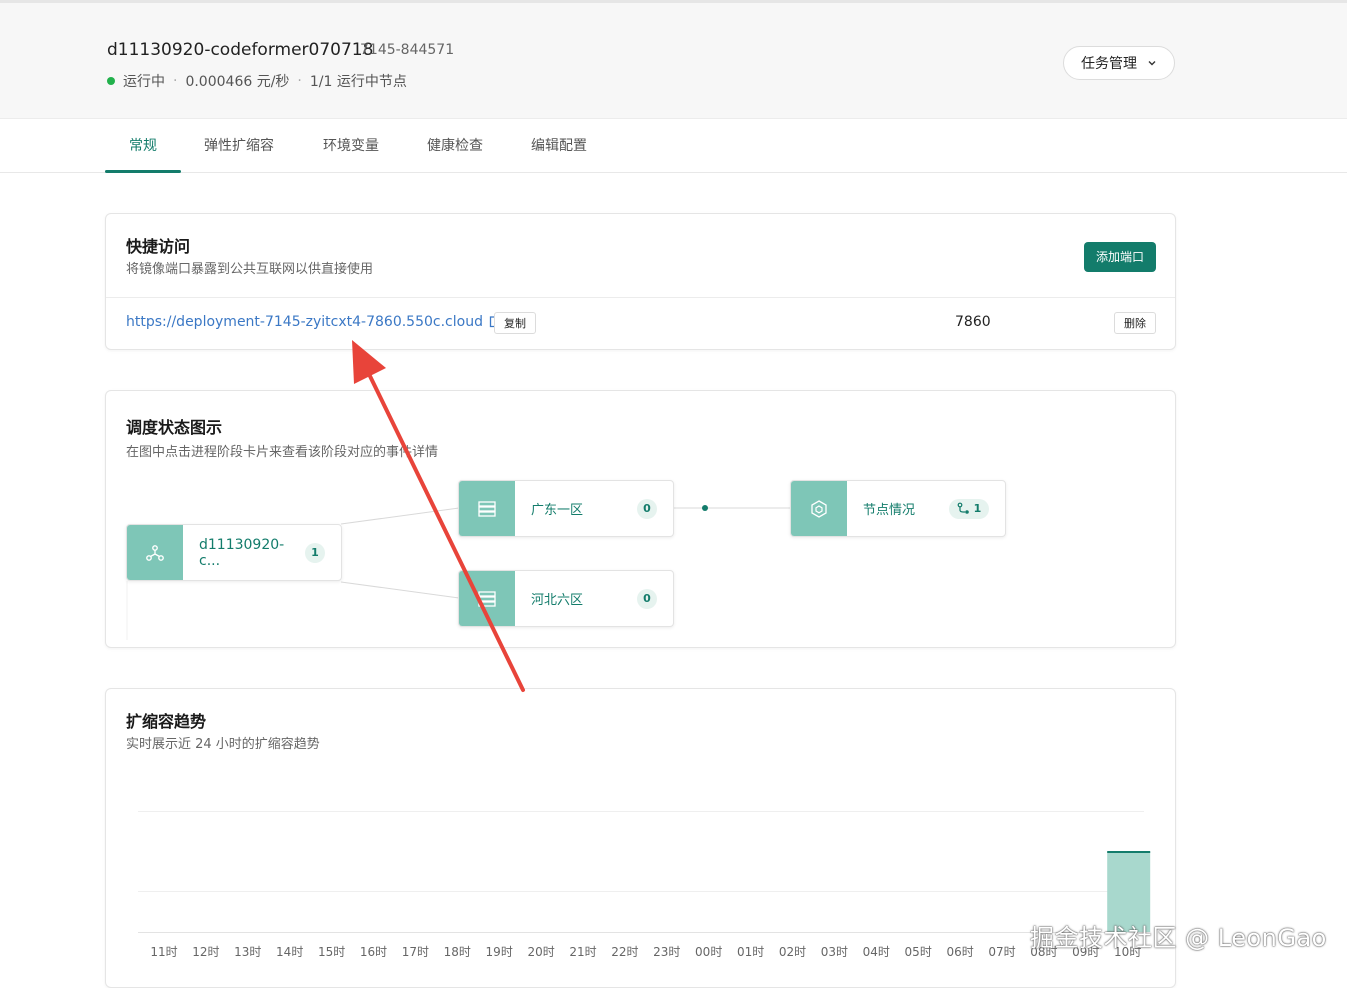  Describe the element at coordinates (1178, 938) in the screenshot. I see `watermark: 掘金技术社区 @ LeonGao` at that location.